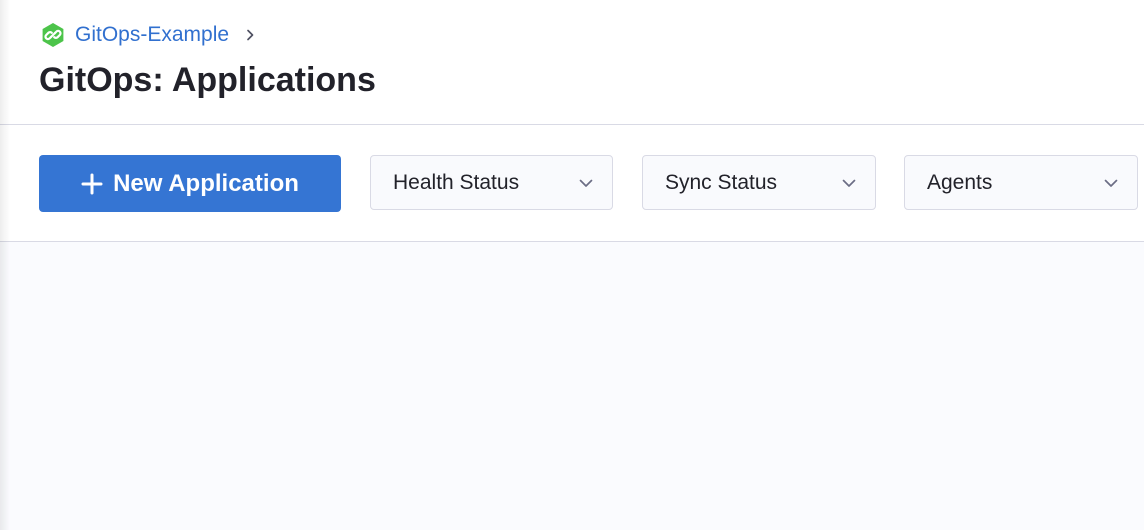 This screenshot has height=530, width=1144. What do you see at coordinates (53, 35) in the screenshot?
I see `hexagon-link-icon` at bounding box center [53, 35].